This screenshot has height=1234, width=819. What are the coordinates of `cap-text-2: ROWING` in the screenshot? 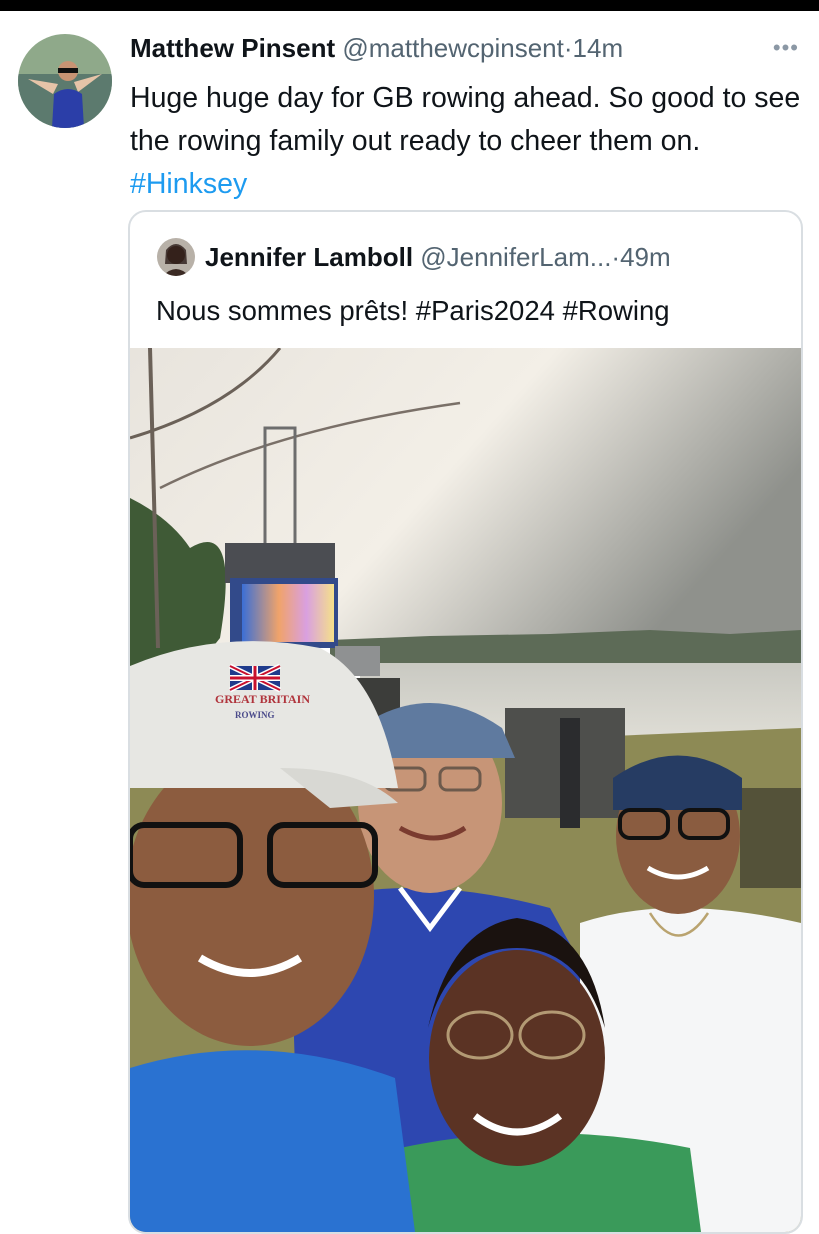 It's located at (255, 715).